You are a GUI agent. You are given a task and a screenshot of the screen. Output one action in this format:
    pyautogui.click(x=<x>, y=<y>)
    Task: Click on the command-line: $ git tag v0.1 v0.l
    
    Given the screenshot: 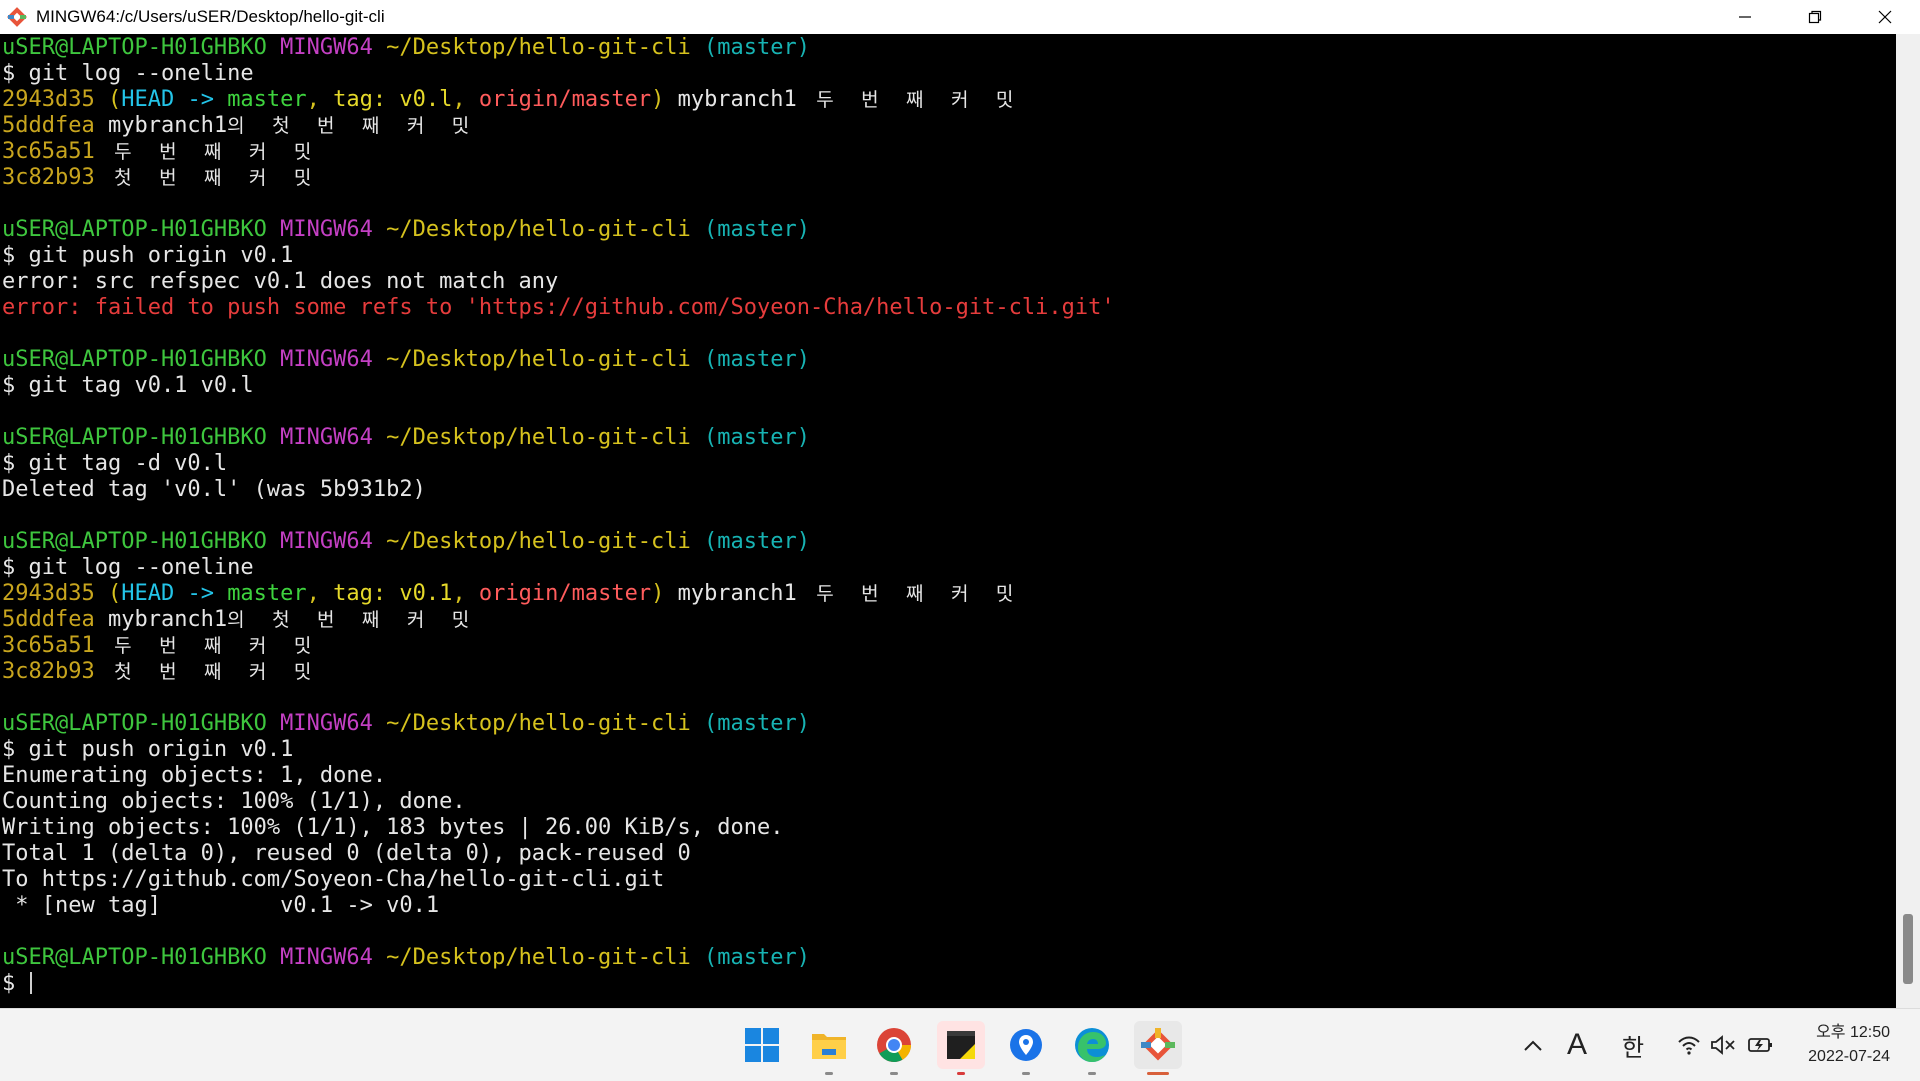 What is the action you would take?
    pyautogui.click(x=128, y=385)
    